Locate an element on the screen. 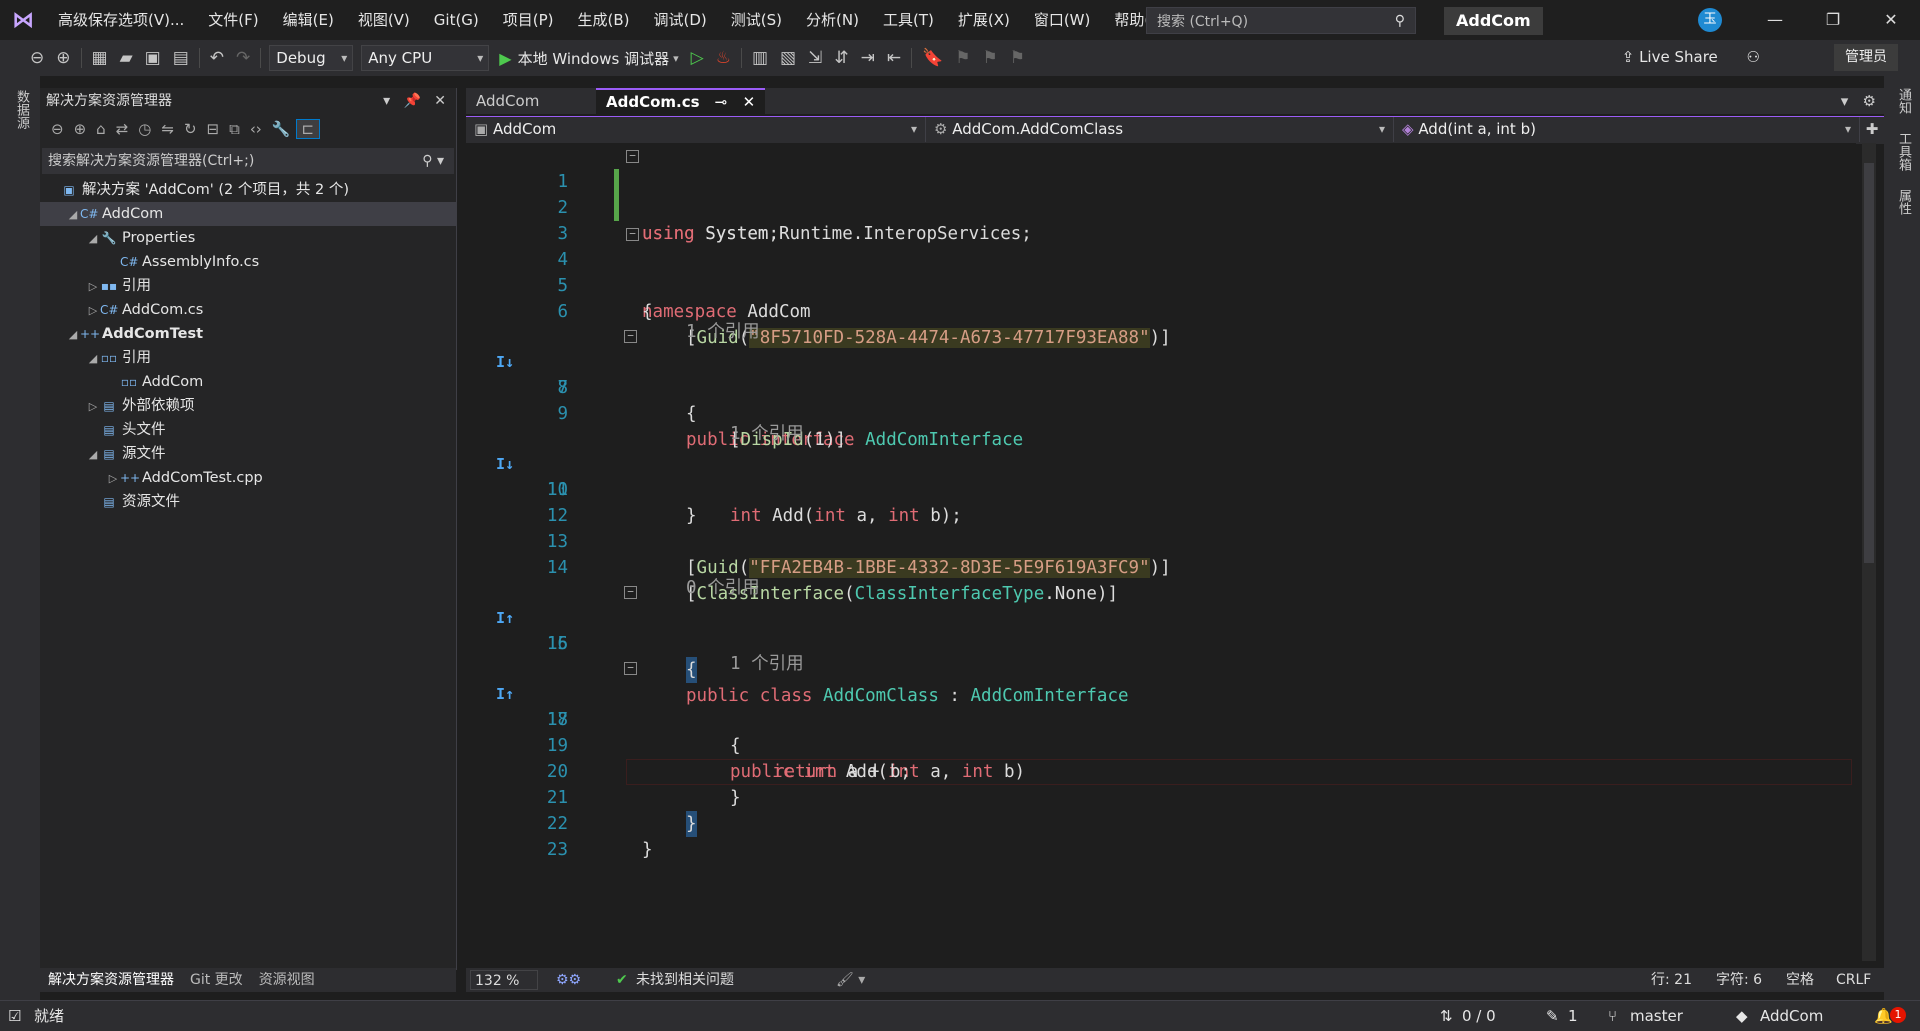  whitespace-mode: 空格 is located at coordinates (1800, 980).